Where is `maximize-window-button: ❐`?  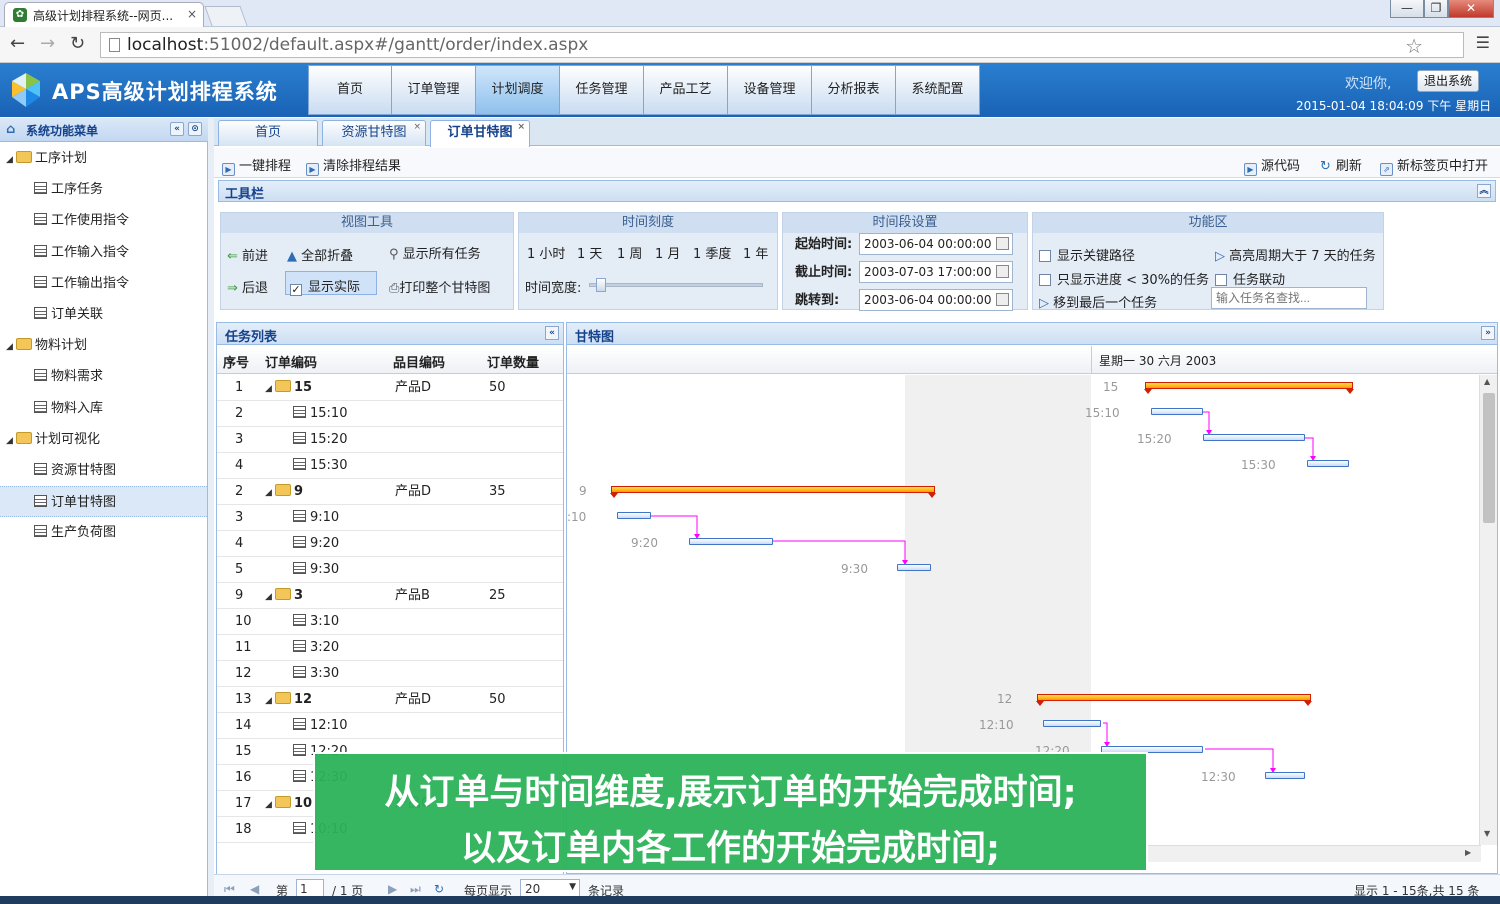 maximize-window-button: ❐ is located at coordinates (1436, 9).